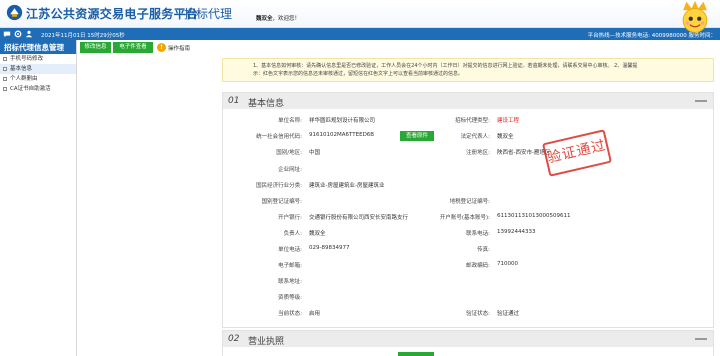 The height and width of the screenshot is (356, 720). What do you see at coordinates (483, 250) in the screenshot?
I see `field-label: 传真:` at bounding box center [483, 250].